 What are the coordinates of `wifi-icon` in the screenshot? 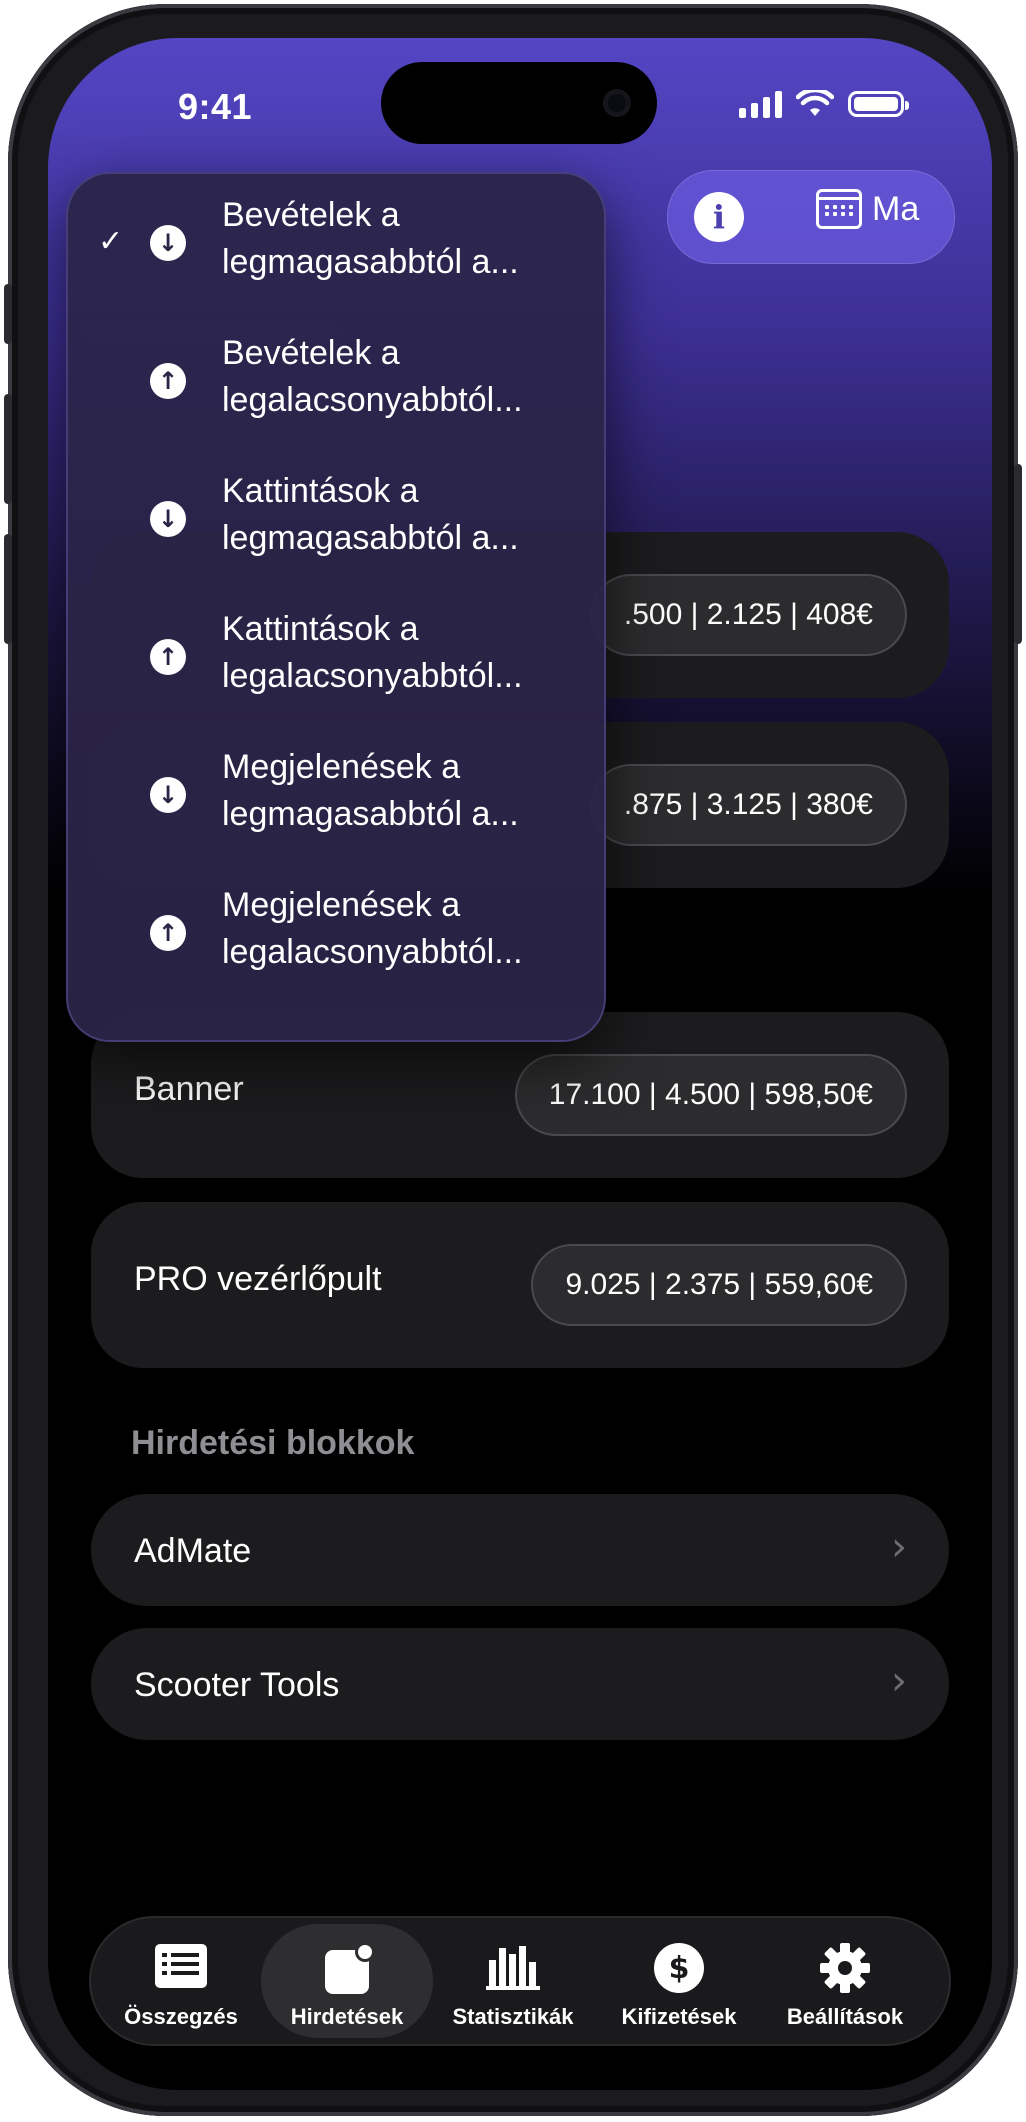 It's located at (815, 103).